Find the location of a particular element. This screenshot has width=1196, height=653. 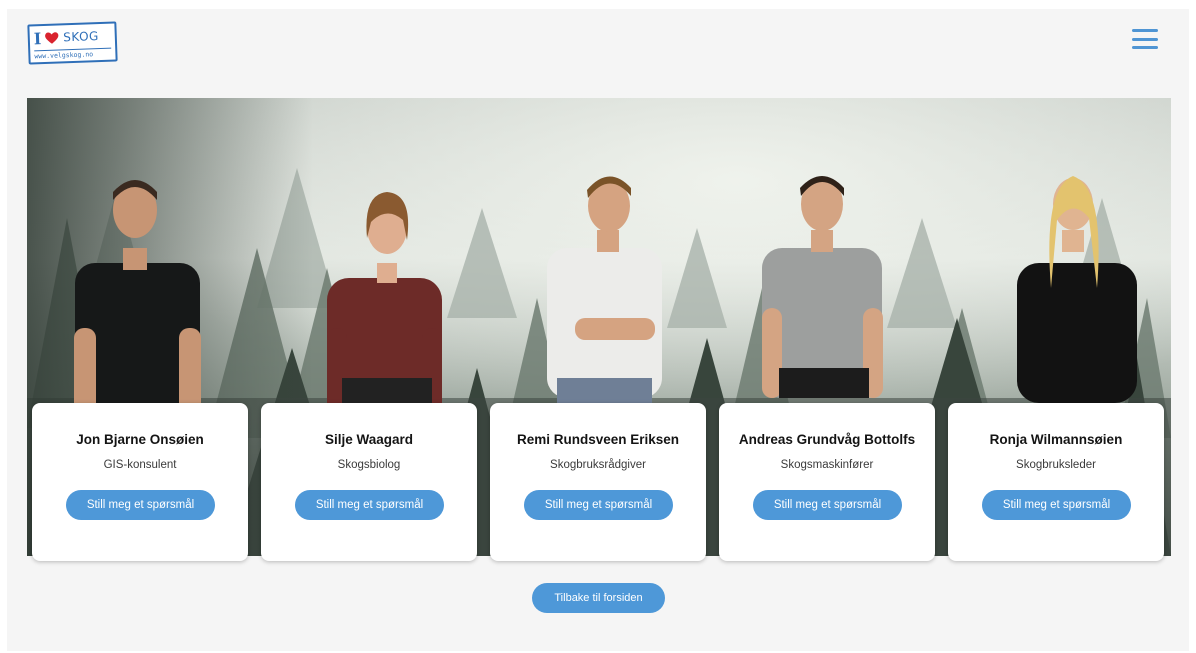

card-name: Ronja Wilmannsøien is located at coordinates (1056, 439).